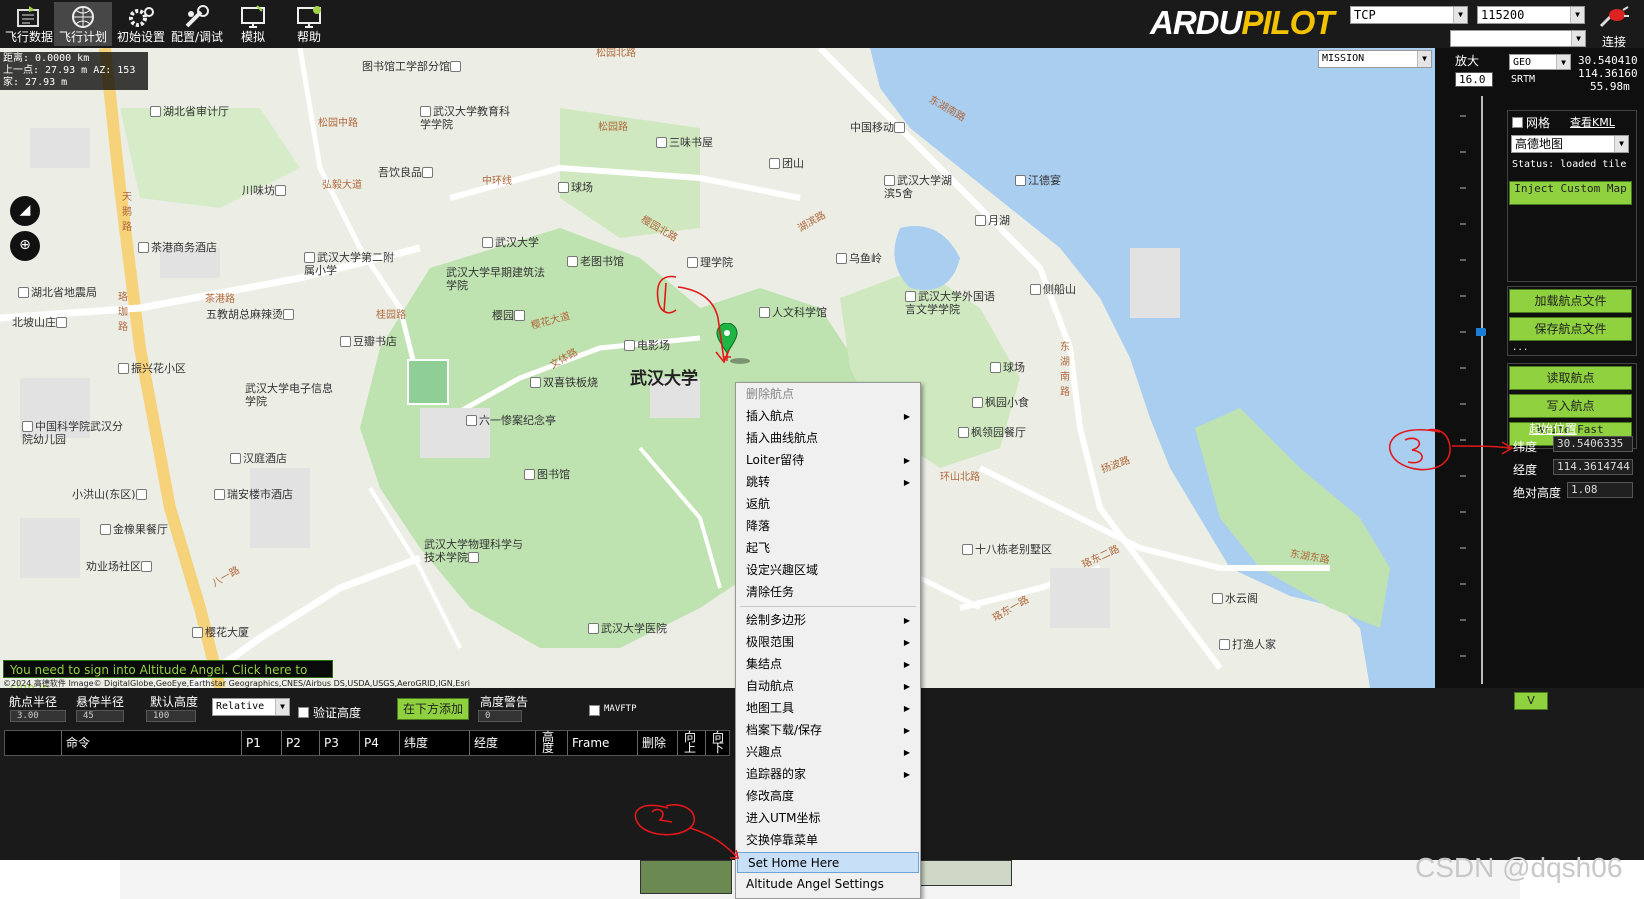 This screenshot has width=1644, height=899. I want to click on menu-item-draw-polygon: 绘制多边形 ▶, so click(828, 620).